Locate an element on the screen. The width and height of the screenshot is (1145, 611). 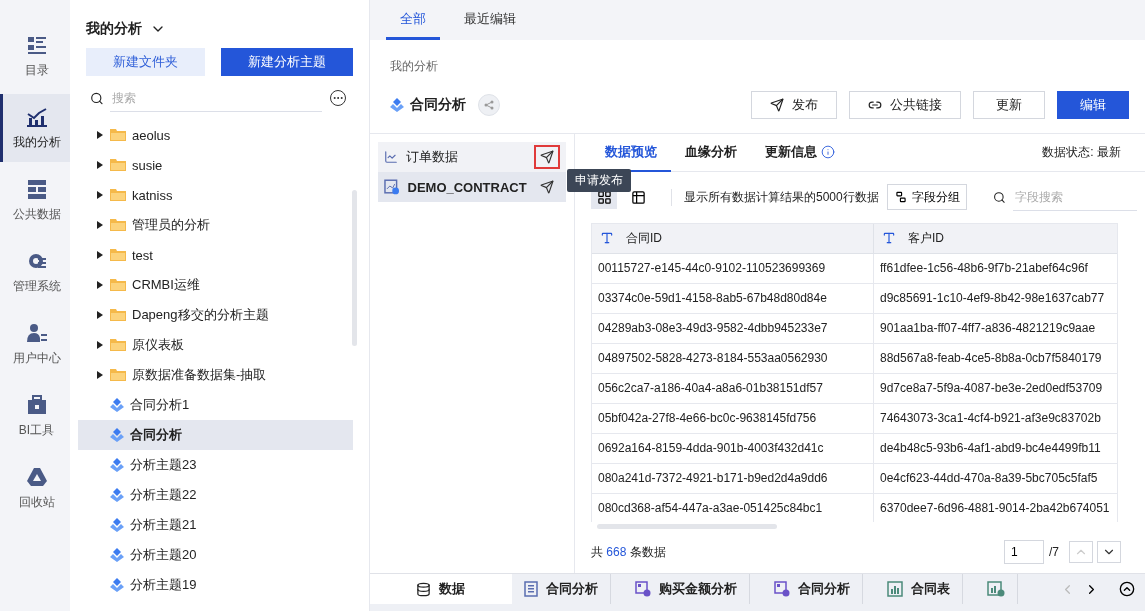
table-cell: 080cd368-af54-447a-a3ae-051425c84bc1 is located at coordinates (733, 507).